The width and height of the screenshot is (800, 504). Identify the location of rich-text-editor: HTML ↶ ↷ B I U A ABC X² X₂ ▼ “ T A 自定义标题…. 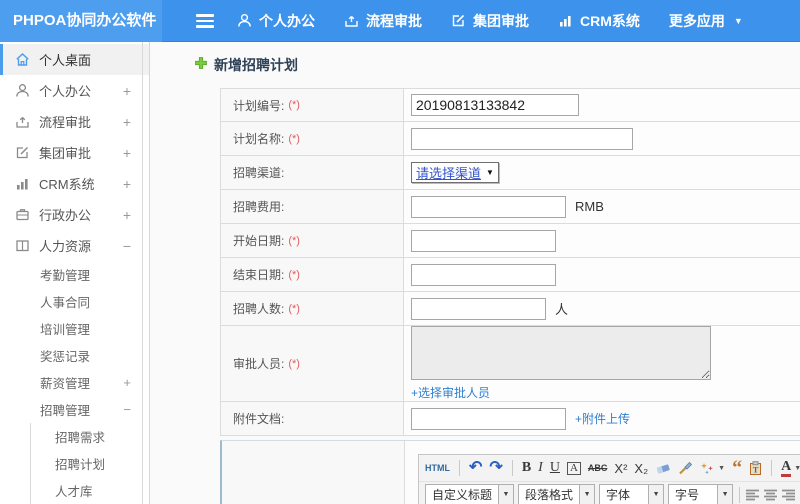
(609, 479).